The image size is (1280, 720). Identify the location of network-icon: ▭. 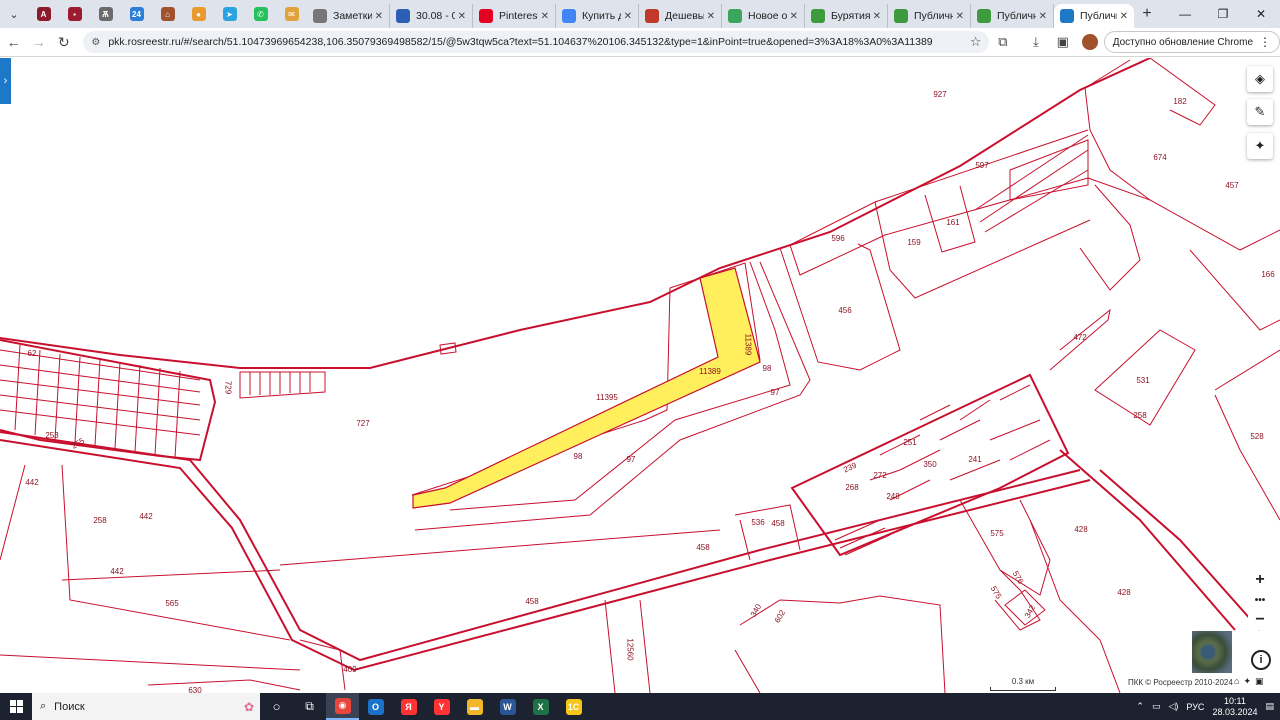
(1156, 706).